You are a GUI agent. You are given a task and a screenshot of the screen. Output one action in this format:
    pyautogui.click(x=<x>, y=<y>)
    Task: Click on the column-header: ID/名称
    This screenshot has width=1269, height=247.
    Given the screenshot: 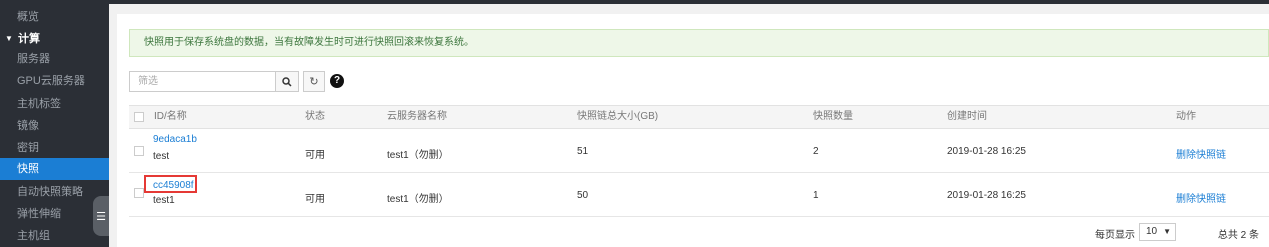 What is the action you would take?
    pyautogui.click(x=170, y=117)
    